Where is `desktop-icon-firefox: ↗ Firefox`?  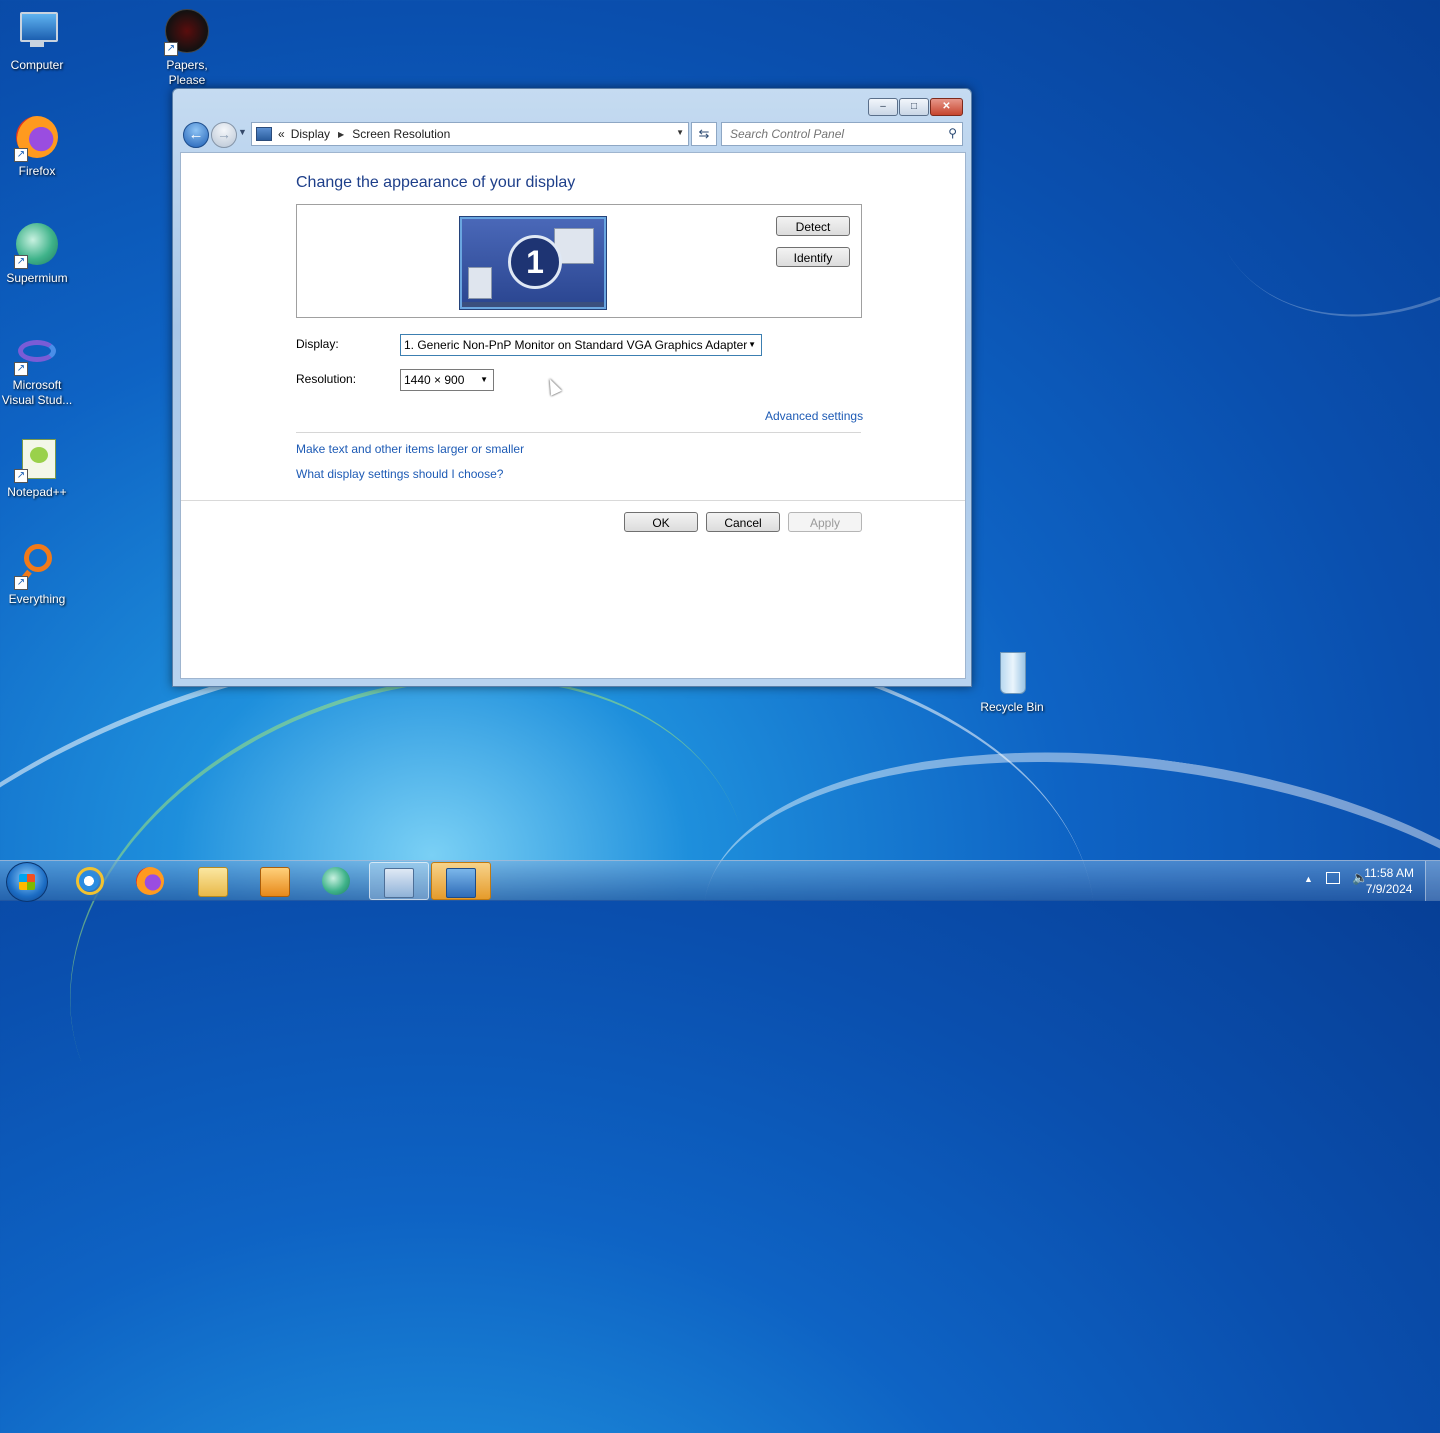
desktop-icon-firefox: ↗ Firefox is located at coordinates (37, 146).